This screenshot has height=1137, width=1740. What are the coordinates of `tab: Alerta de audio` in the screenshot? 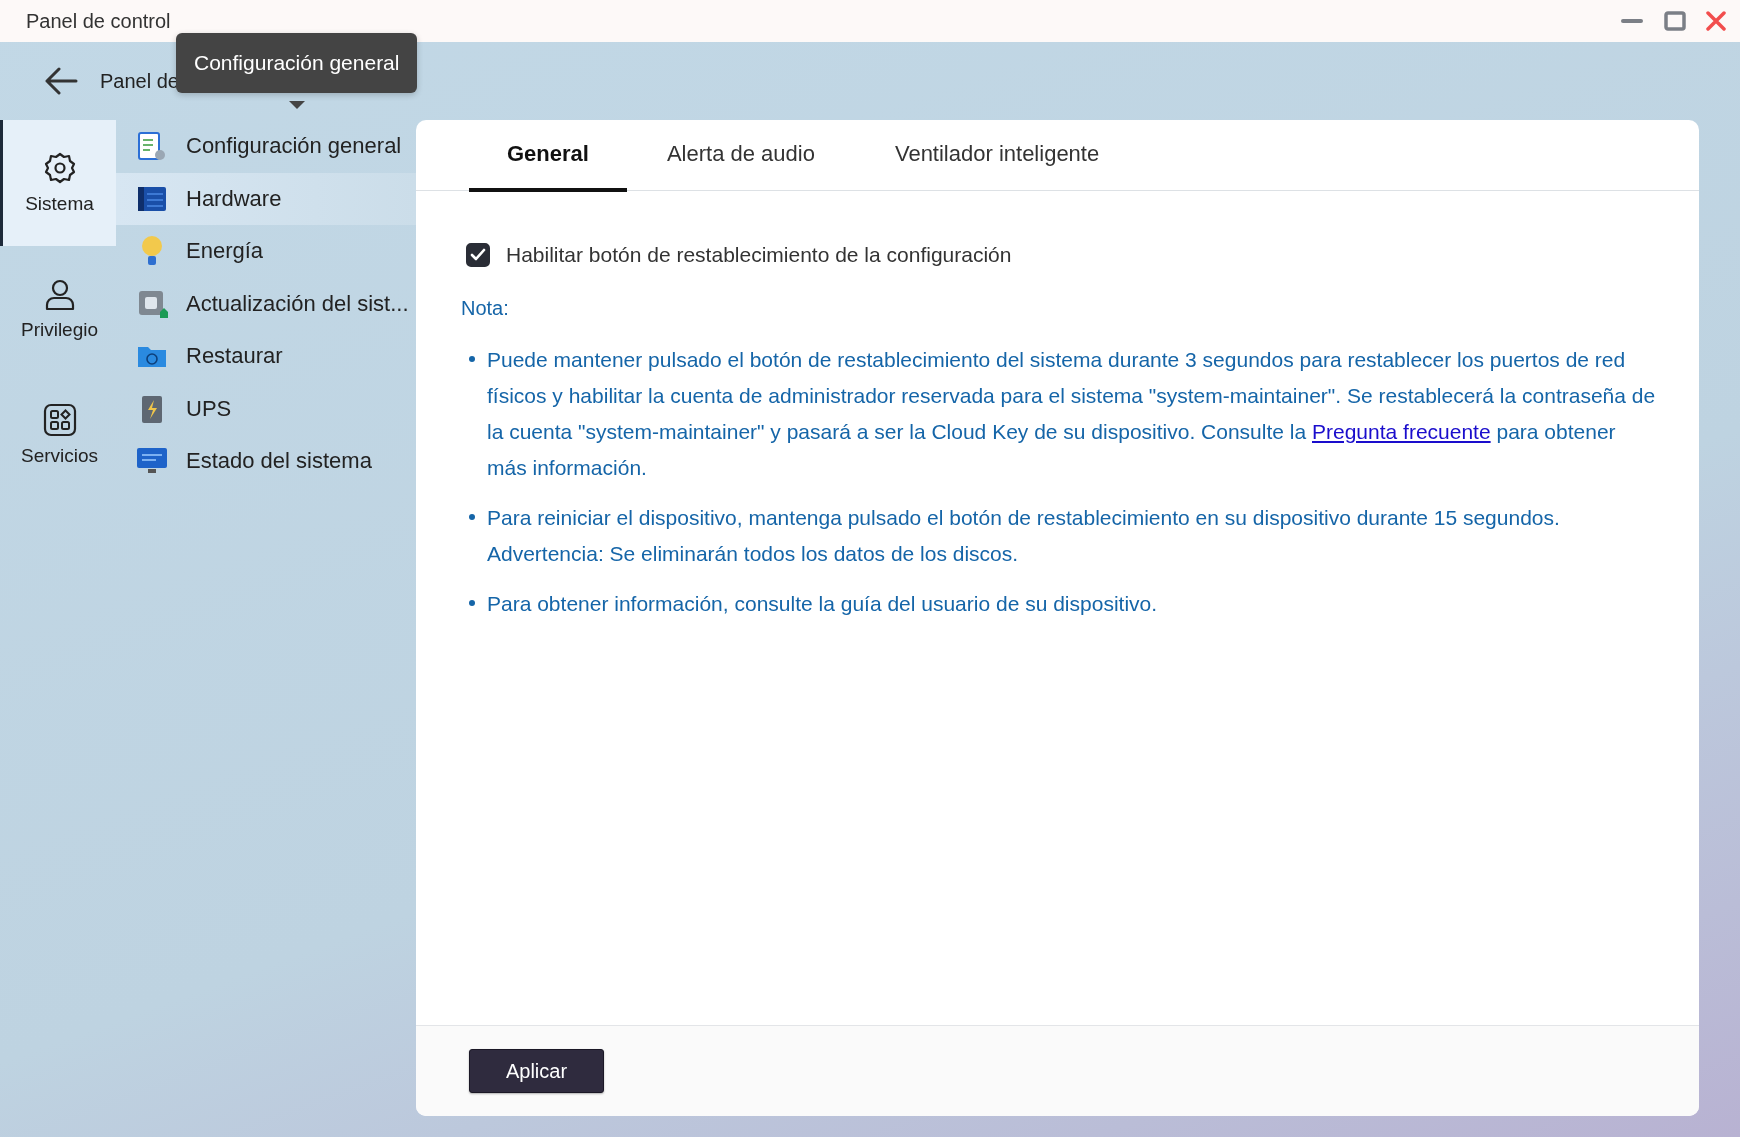 It's located at (740, 156).